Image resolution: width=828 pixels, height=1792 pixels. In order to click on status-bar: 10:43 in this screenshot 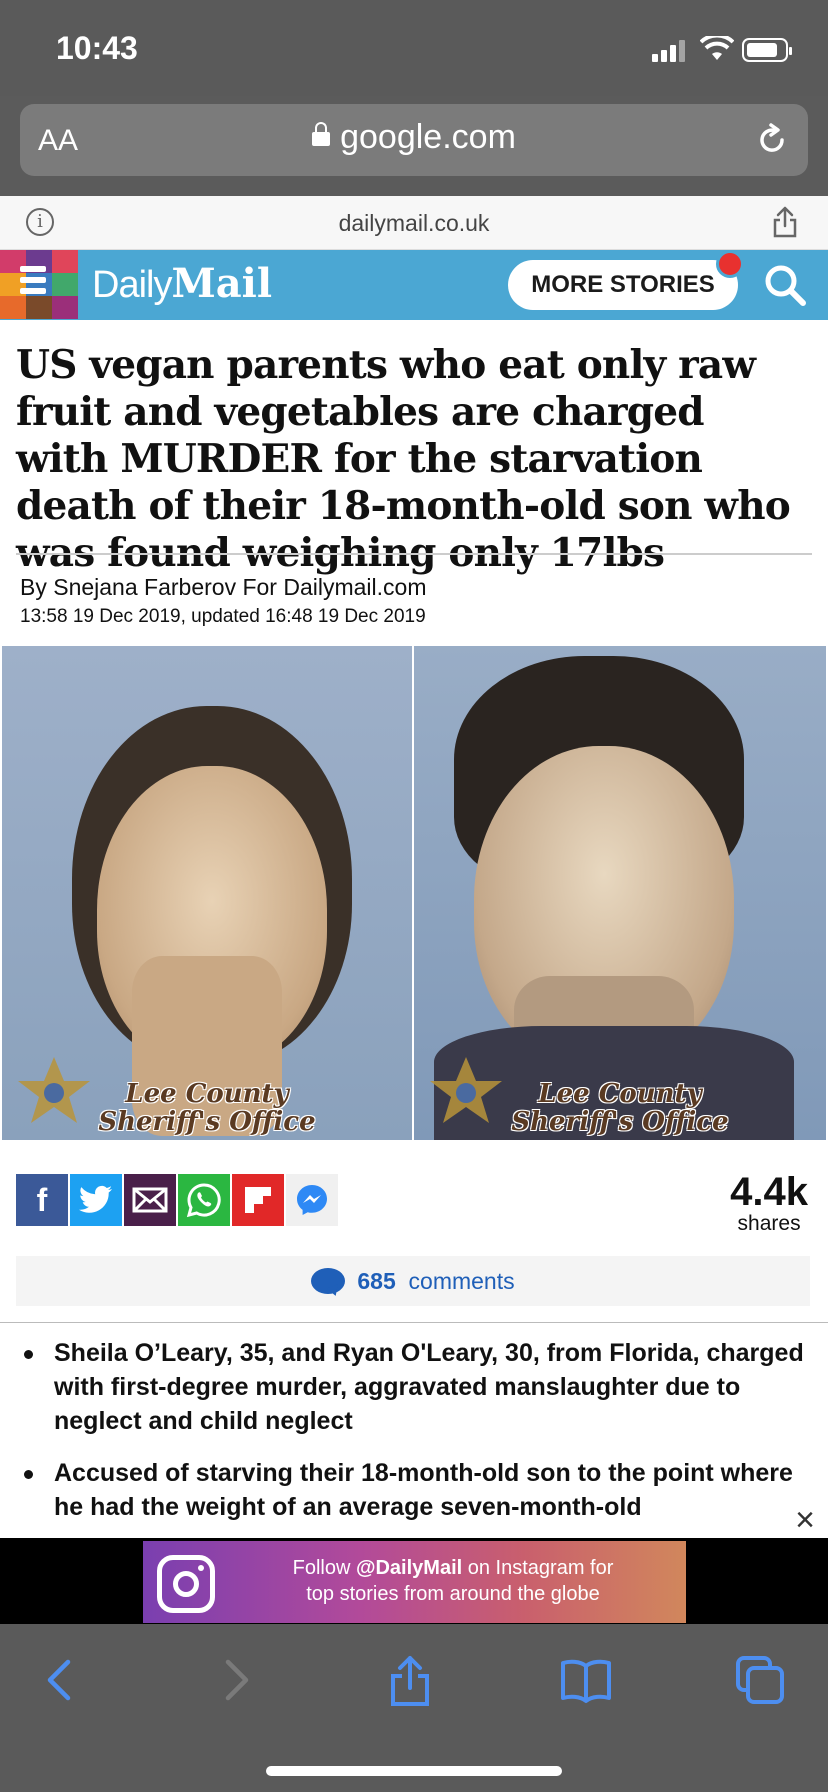, I will do `click(414, 48)`.